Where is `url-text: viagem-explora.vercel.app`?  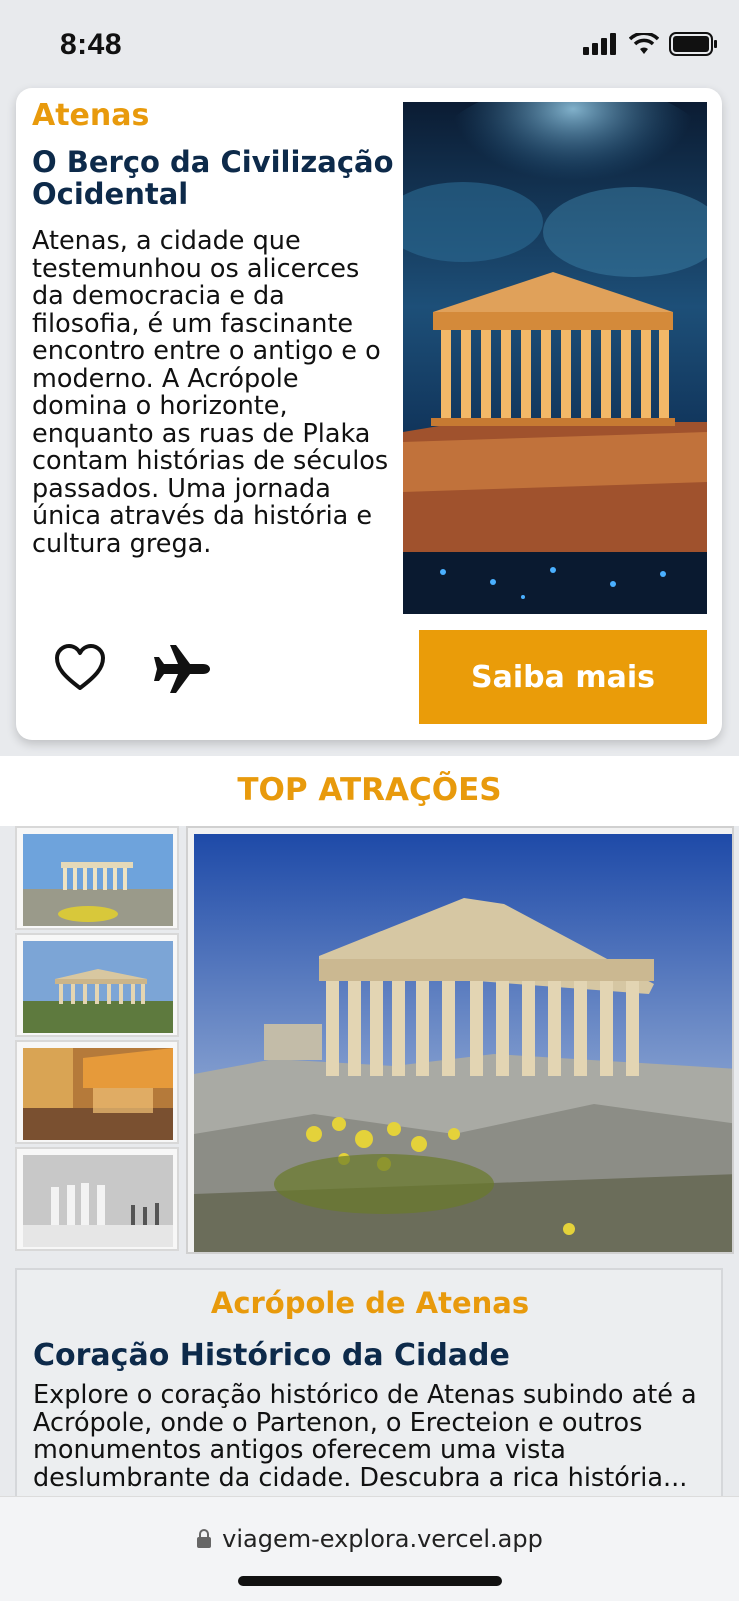 url-text: viagem-explora.vercel.app is located at coordinates (382, 1539).